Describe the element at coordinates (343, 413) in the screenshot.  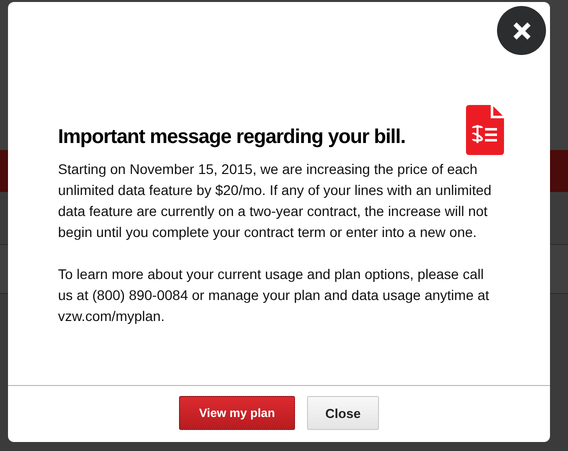
I see `close-button: Close` at that location.